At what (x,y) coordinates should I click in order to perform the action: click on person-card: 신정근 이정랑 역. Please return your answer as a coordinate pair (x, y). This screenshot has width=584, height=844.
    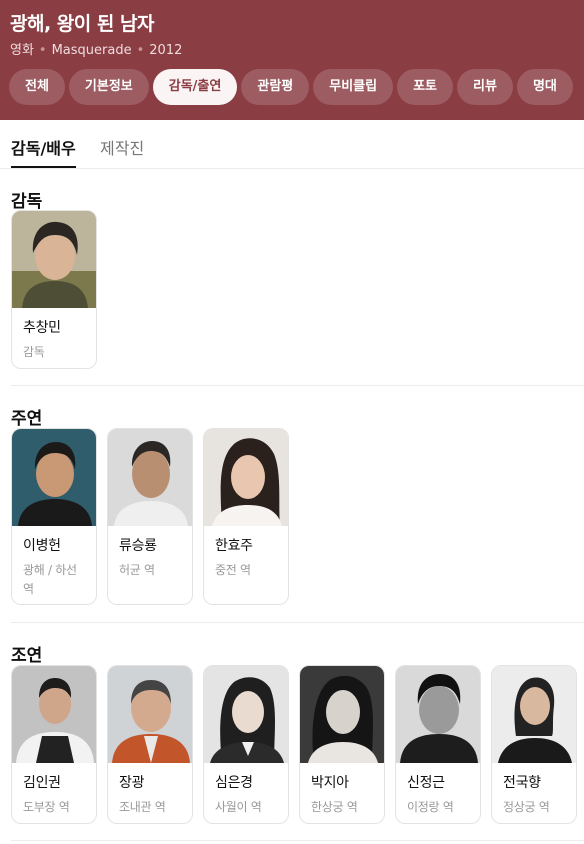
    Looking at the image, I should click on (438, 744).